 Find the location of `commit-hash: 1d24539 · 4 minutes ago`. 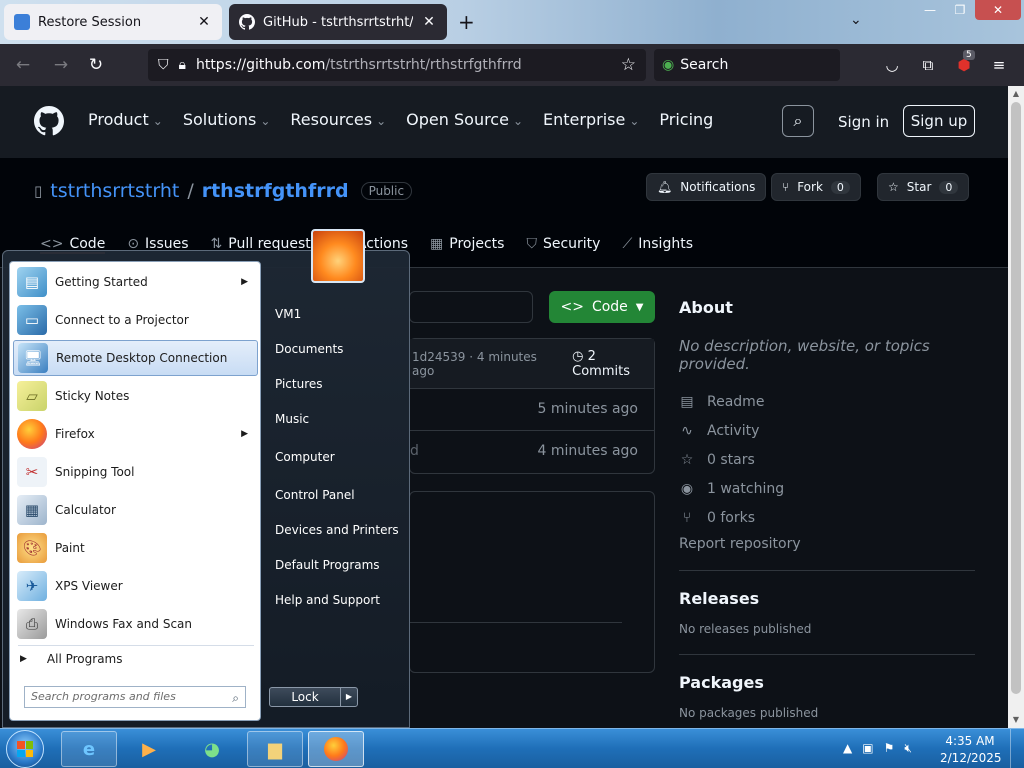

commit-hash: 1d24539 · 4 minutes ago is located at coordinates (484, 364).